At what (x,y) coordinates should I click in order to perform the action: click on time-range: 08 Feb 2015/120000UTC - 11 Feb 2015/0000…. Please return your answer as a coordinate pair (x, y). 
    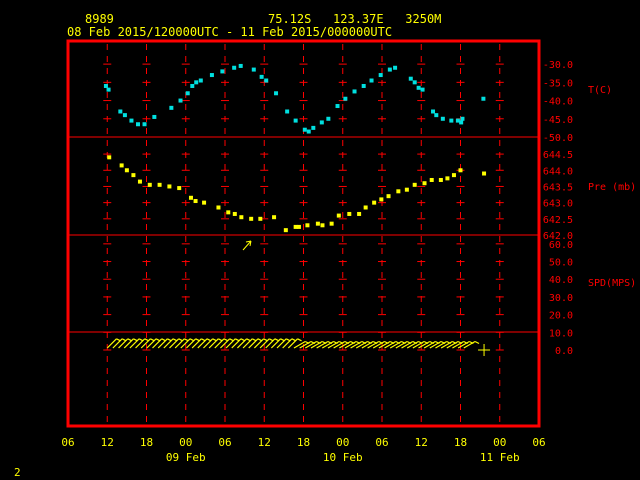
    Looking at the image, I should click on (229, 32).